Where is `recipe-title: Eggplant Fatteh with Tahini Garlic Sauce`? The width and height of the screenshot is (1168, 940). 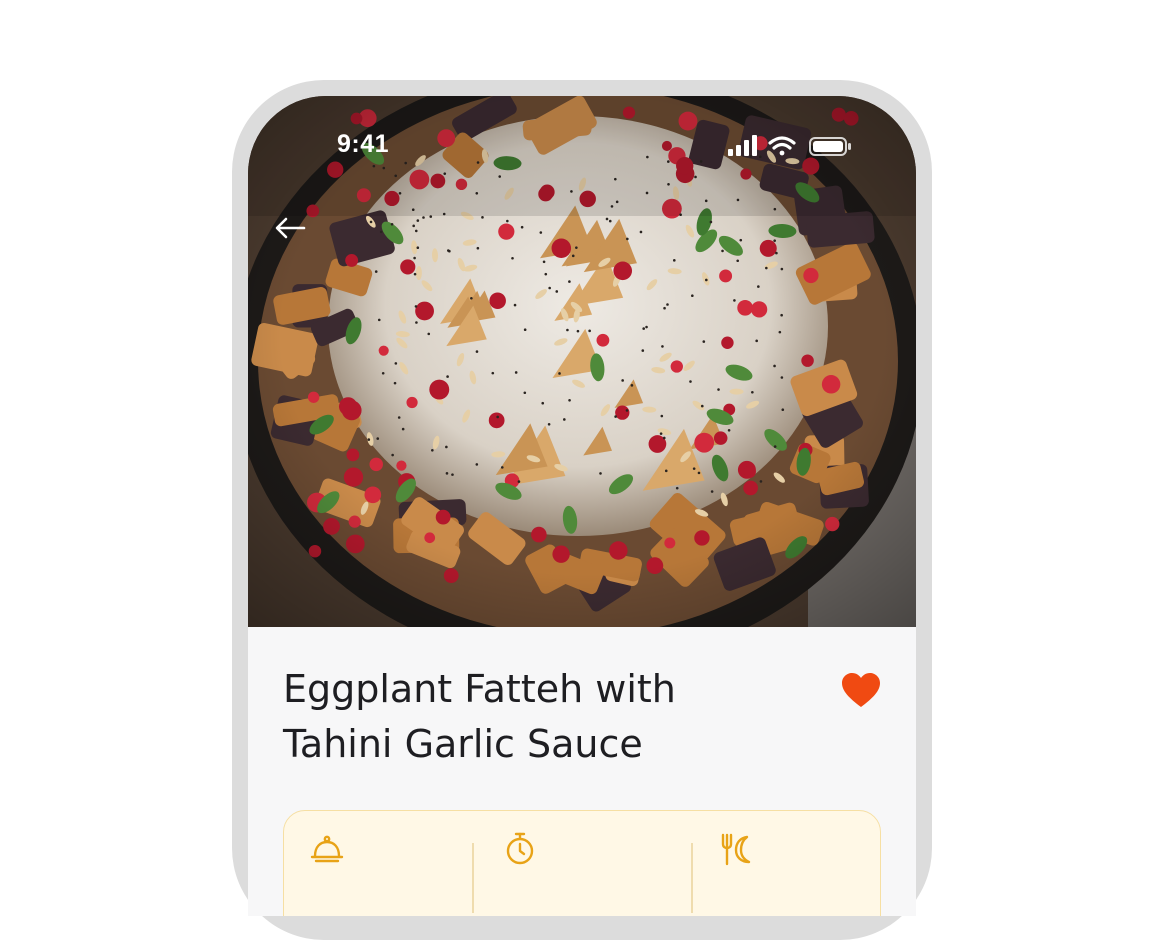
recipe-title: Eggplant Fatteh with Tahini Garlic Sauce is located at coordinates (533, 717).